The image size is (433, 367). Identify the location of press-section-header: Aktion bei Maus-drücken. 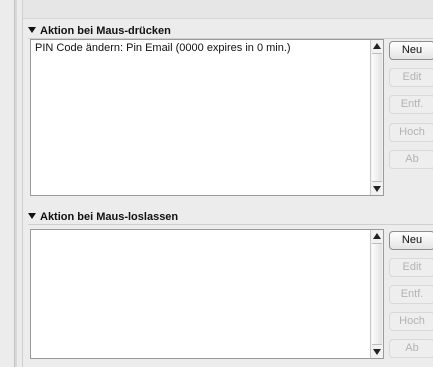
(230, 31).